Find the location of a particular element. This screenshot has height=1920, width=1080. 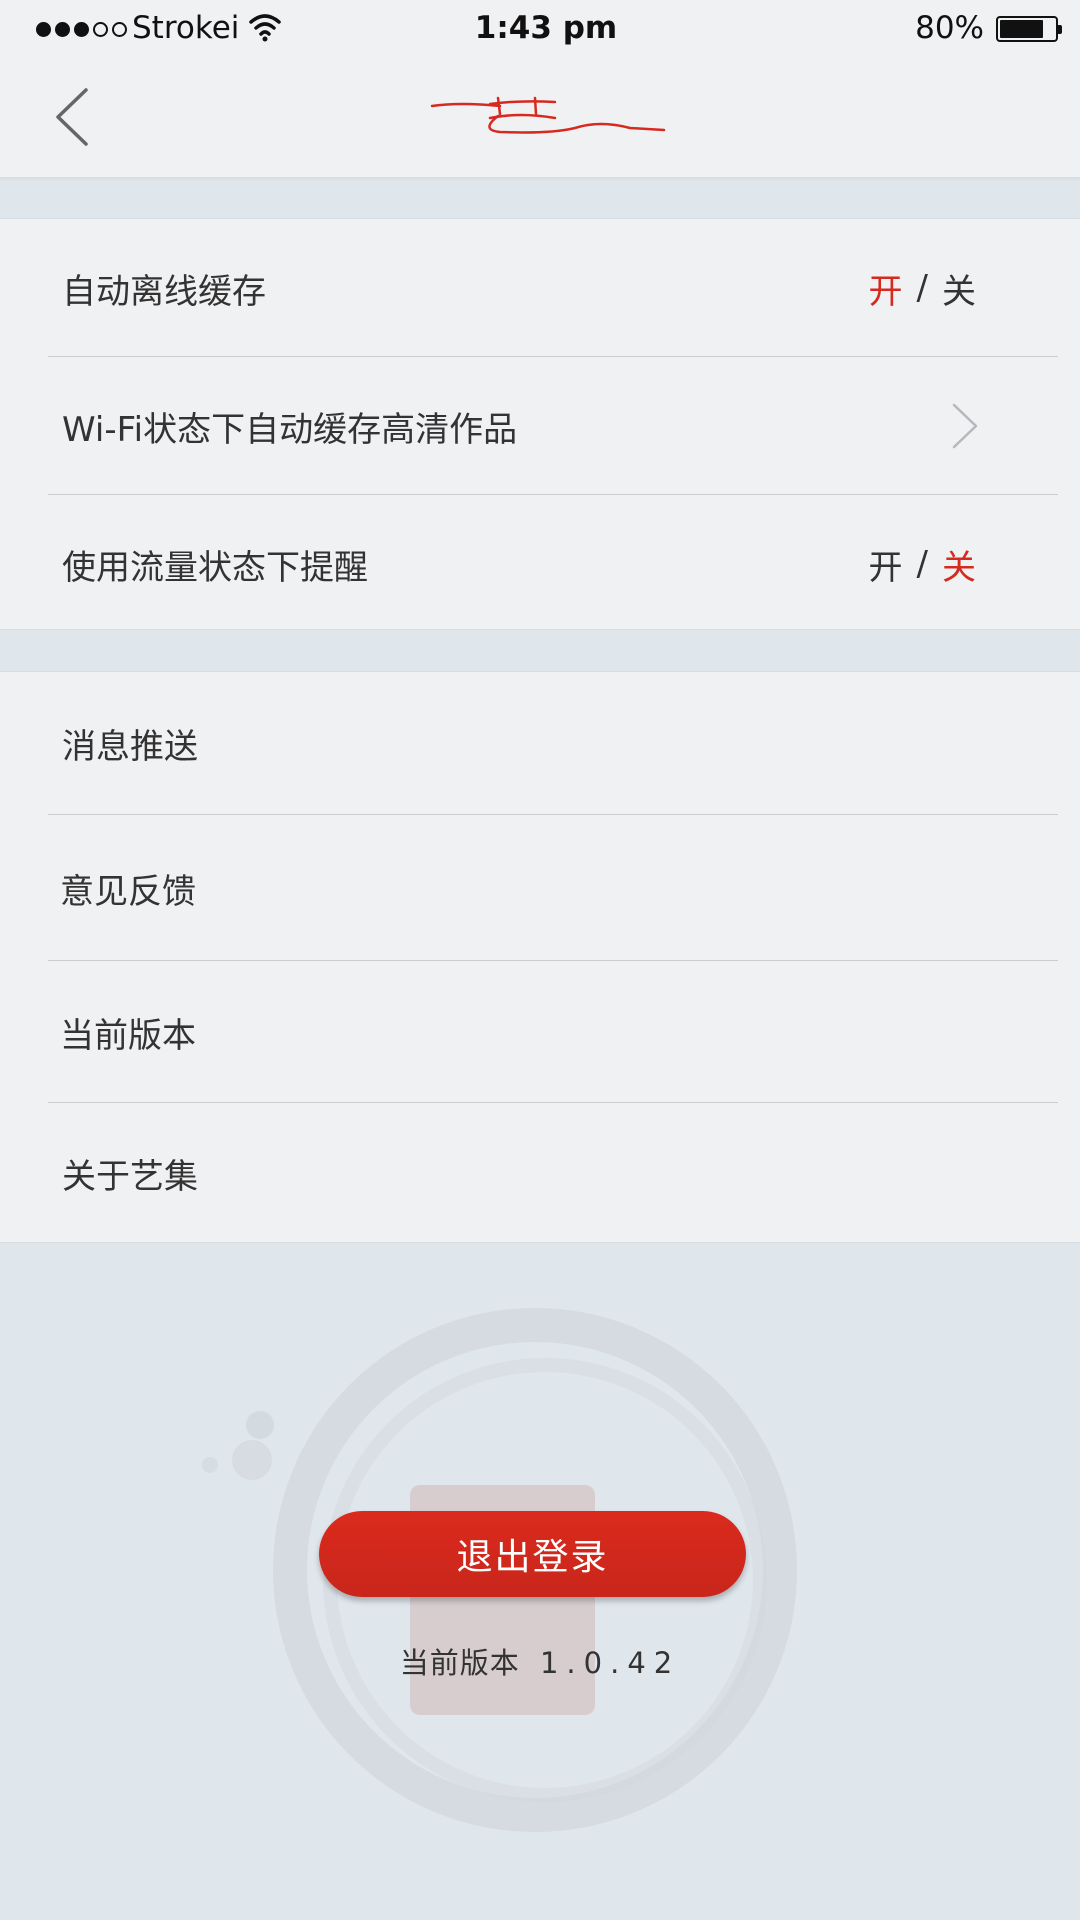

logout-button: 退出登录 is located at coordinates (532, 1554).